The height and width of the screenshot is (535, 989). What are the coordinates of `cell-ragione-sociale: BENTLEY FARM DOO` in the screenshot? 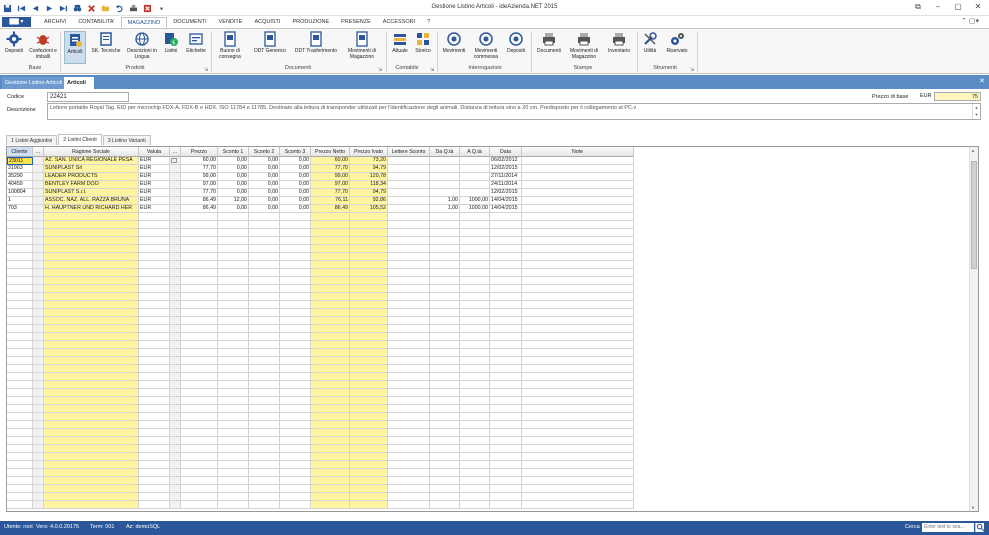 It's located at (91, 185).